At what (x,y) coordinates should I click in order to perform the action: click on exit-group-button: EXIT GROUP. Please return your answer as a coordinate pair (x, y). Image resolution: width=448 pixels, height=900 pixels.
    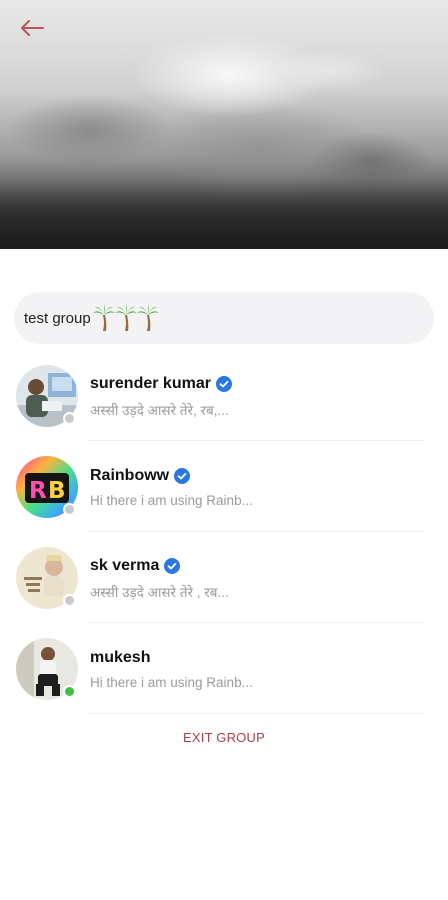
    Looking at the image, I should click on (224, 737).